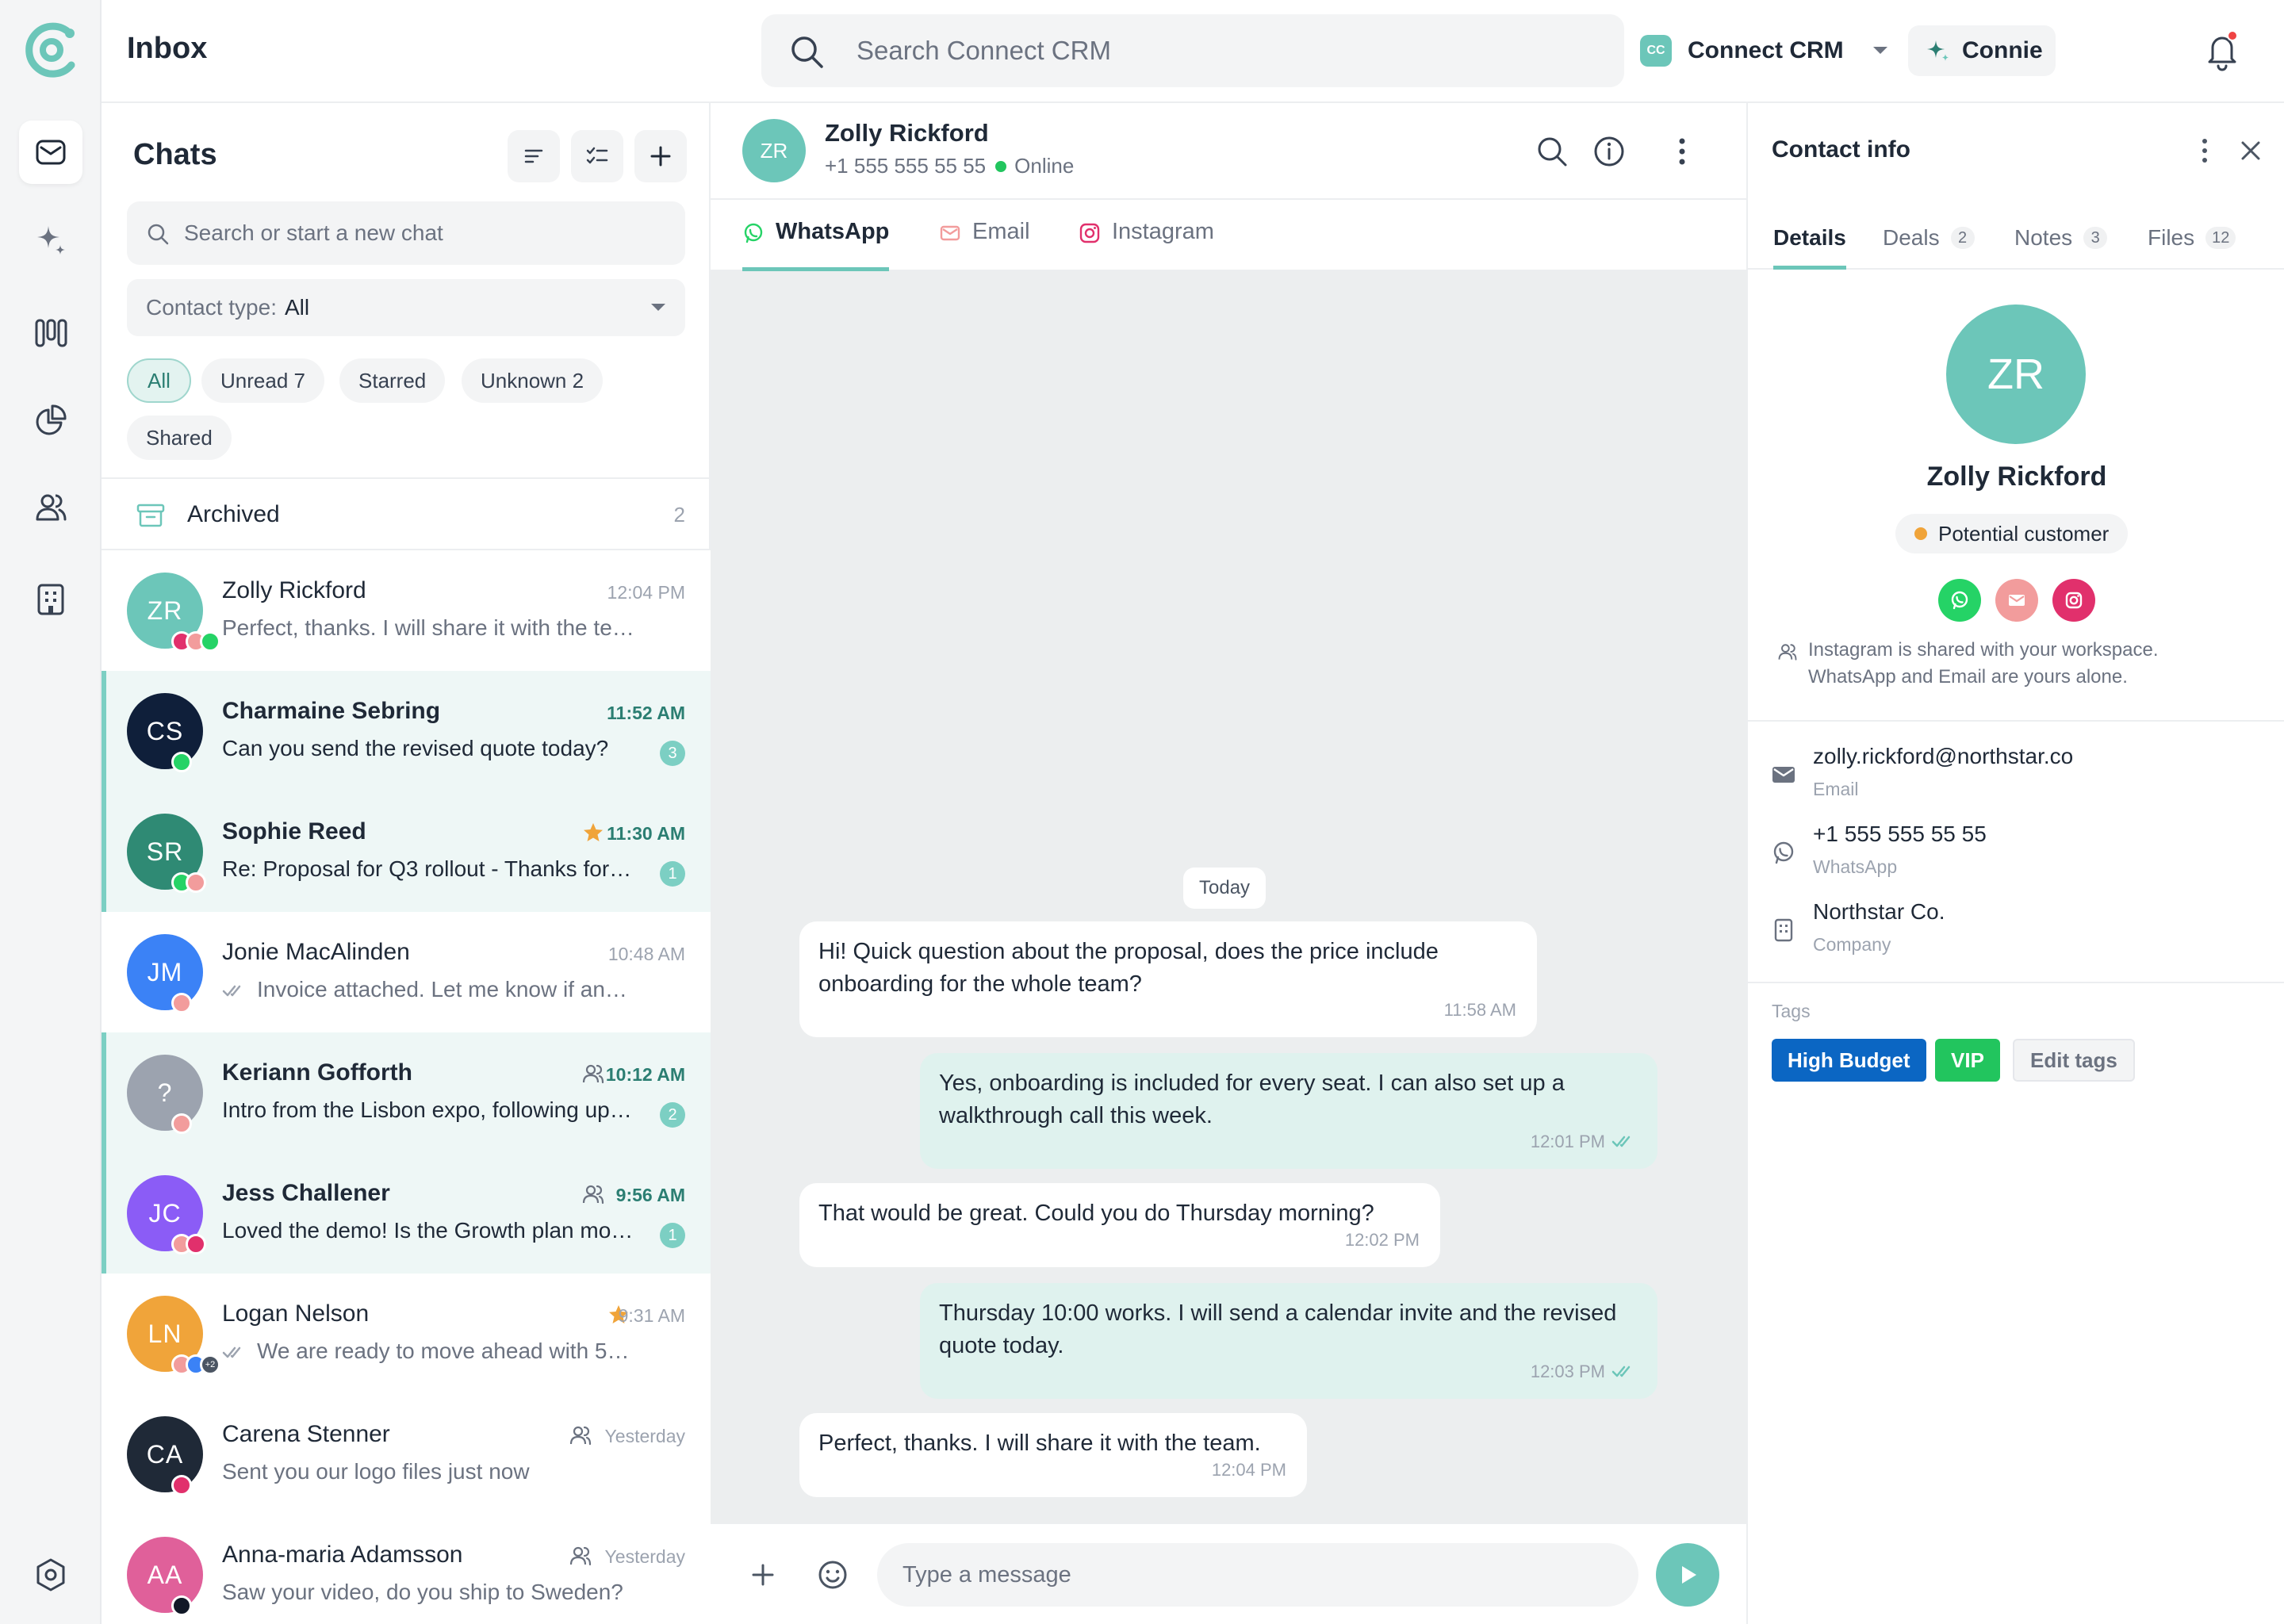 This screenshot has width=2284, height=1624. I want to click on sort-button, so click(534, 156).